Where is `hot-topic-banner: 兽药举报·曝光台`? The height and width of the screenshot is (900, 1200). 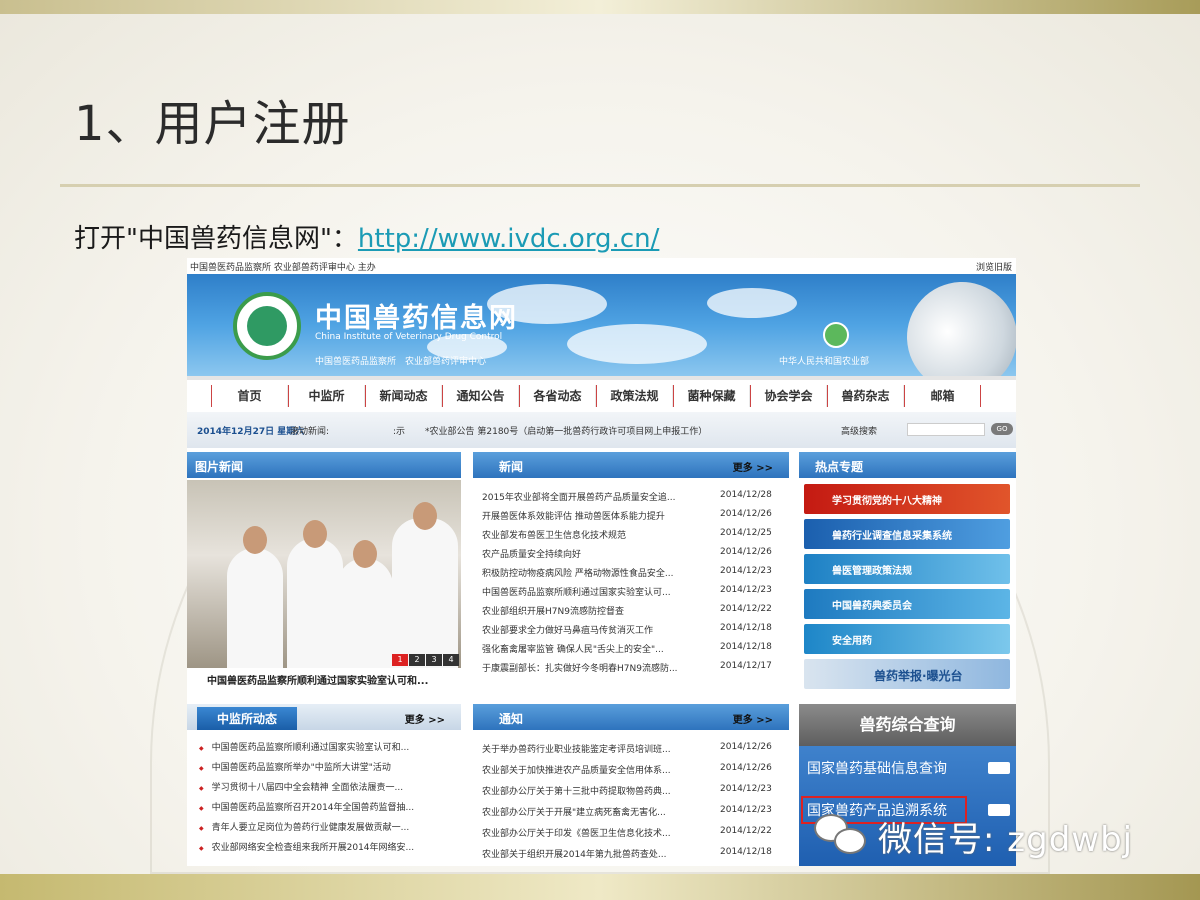 hot-topic-banner: 兽药举报·曝光台 is located at coordinates (907, 674).